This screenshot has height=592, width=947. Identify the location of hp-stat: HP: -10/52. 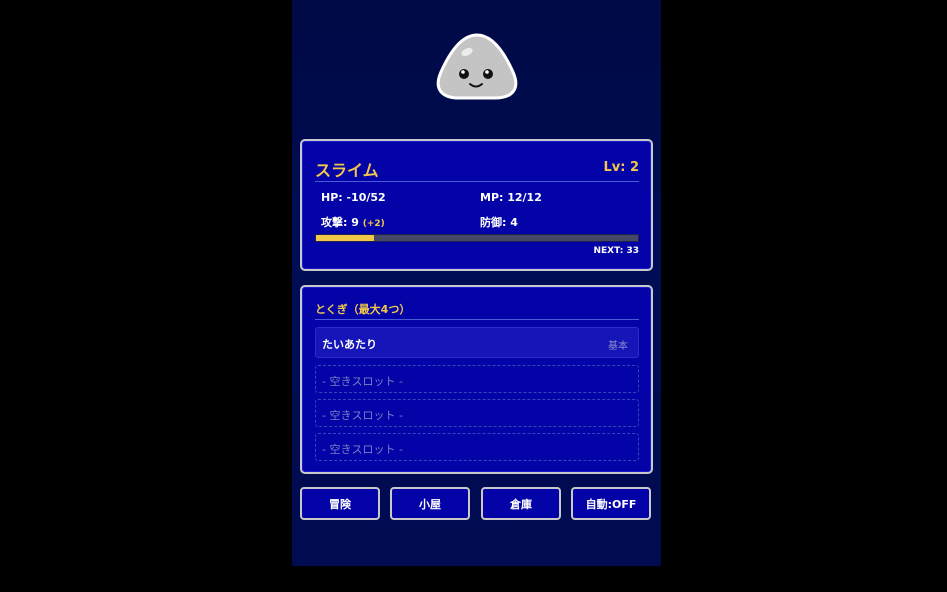
(353, 197).